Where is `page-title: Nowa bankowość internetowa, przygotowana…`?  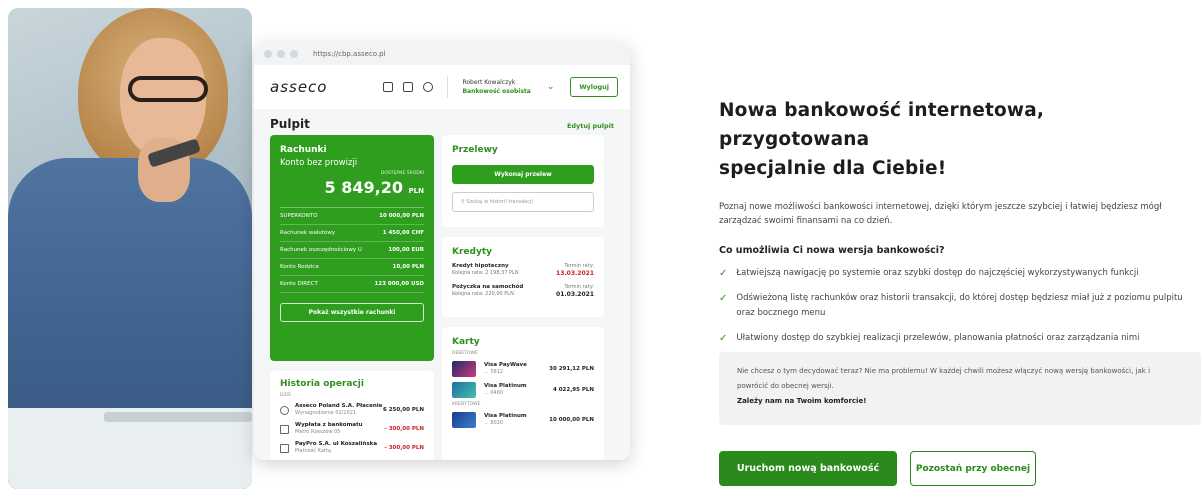
page-title: Nowa bankowość internetowa, przygotowana… is located at coordinates (882, 139).